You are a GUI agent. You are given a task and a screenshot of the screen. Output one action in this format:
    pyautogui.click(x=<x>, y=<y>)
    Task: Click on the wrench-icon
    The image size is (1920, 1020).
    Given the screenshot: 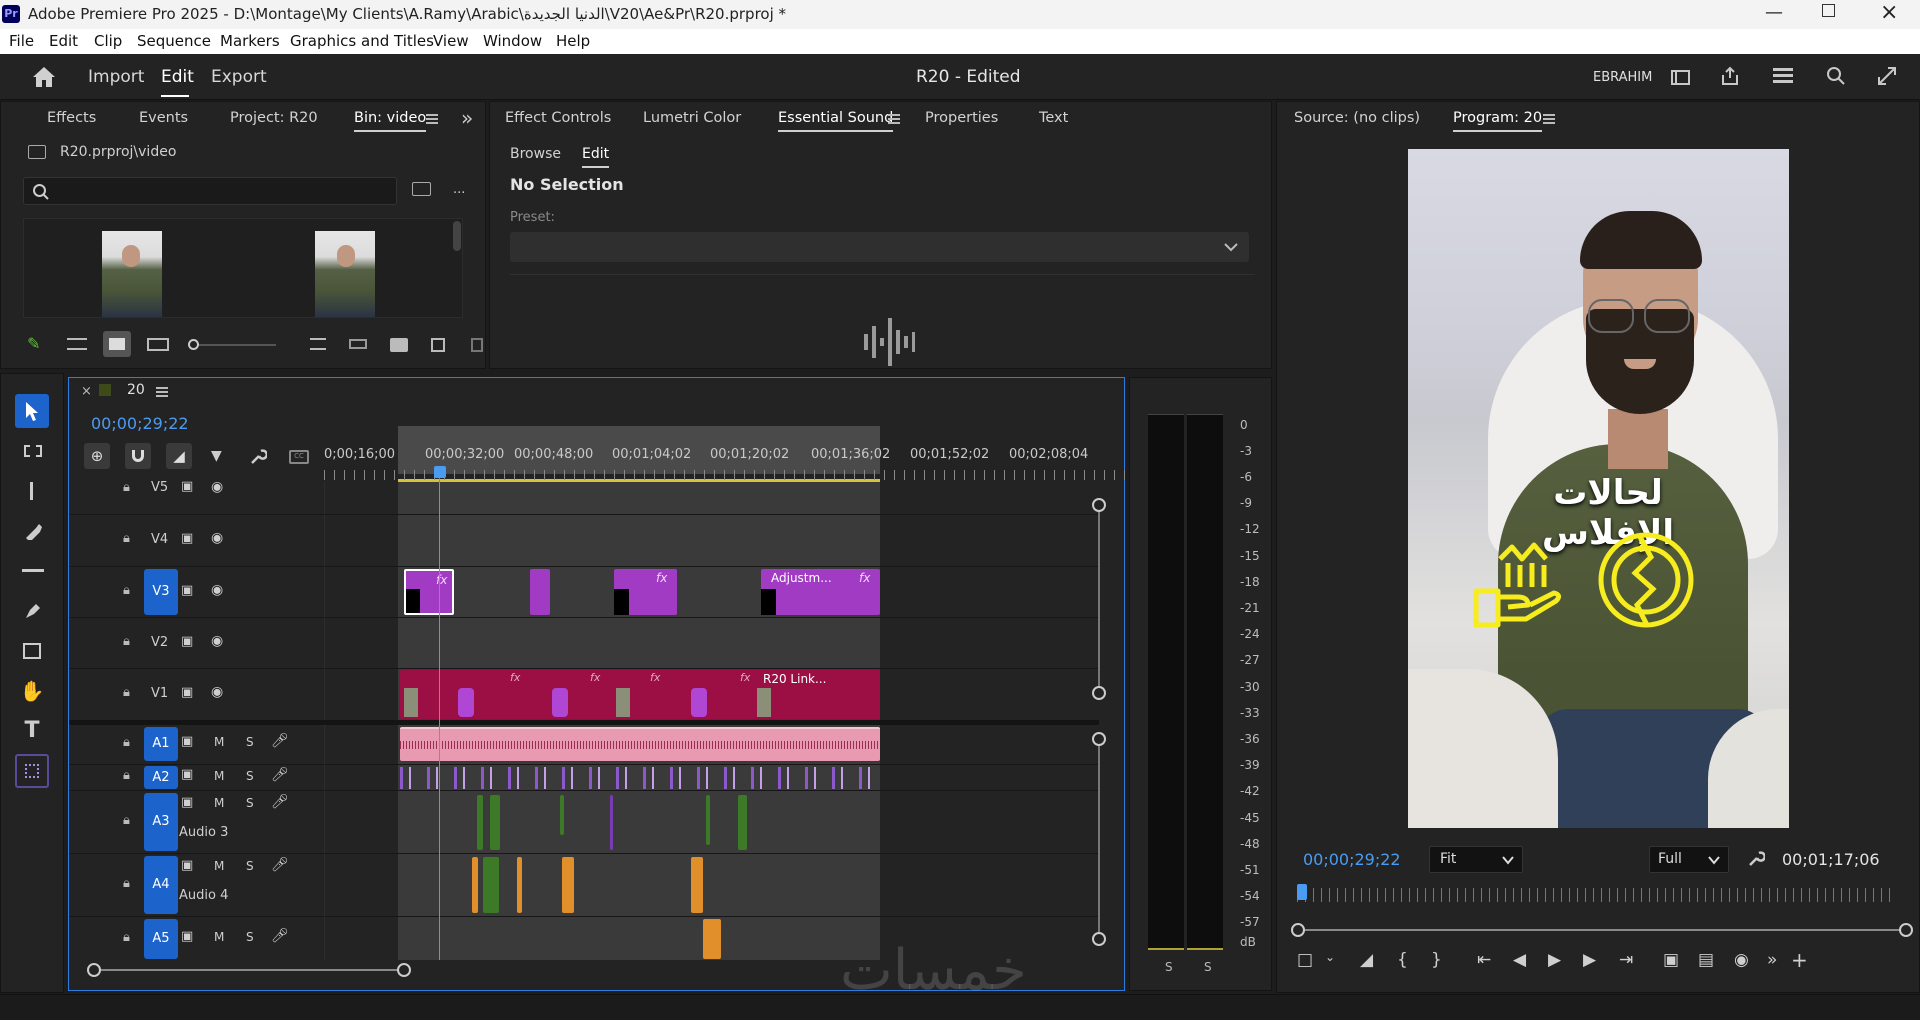 What is the action you would take?
    pyautogui.click(x=258, y=457)
    